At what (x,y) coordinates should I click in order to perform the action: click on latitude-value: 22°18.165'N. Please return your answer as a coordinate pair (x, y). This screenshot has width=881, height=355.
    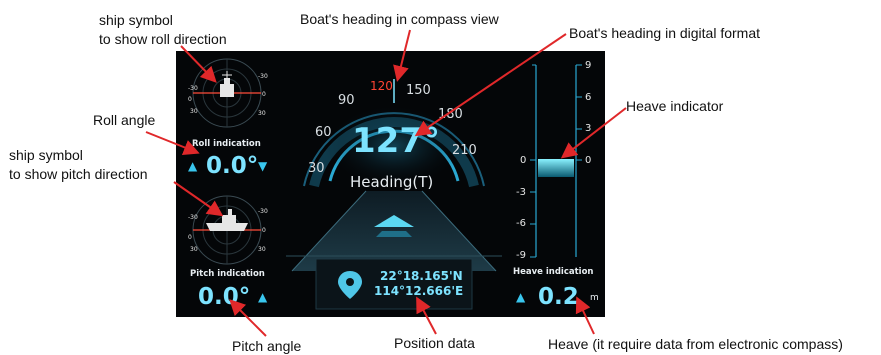
    Looking at the image, I should click on (421, 276).